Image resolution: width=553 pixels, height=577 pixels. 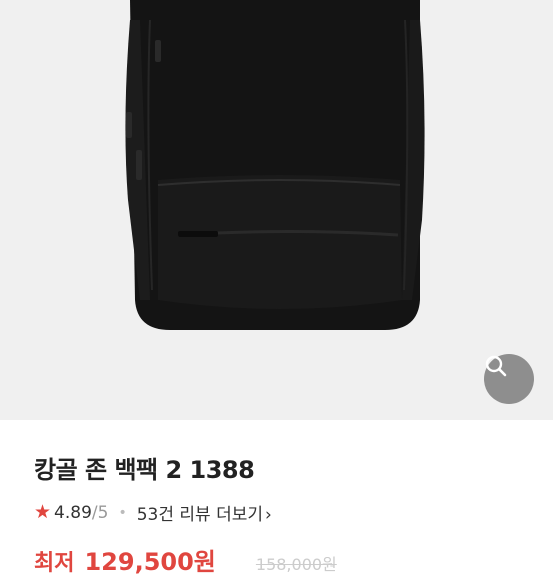 I want to click on price-value: 129,500원, so click(x=150, y=562).